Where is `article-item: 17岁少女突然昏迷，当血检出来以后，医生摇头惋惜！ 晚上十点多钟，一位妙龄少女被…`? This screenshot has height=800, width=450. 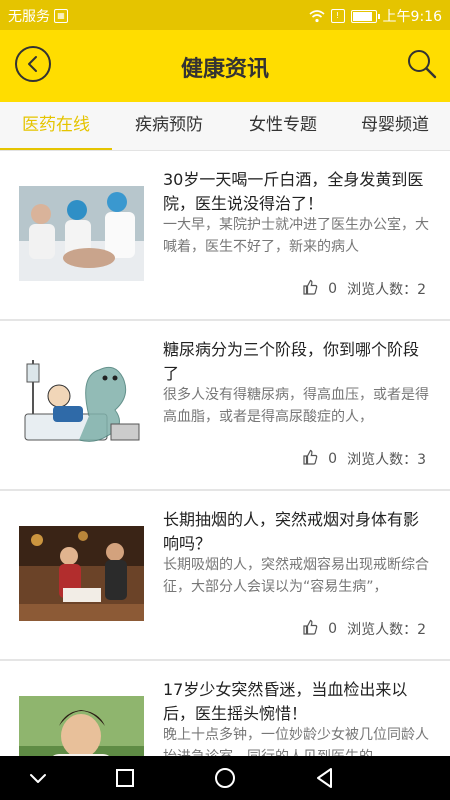
article-item: 17岁少女突然昏迷，当血检出来以后，医生摇头惋惜！ 晚上十点多钟，一位妙龄少女被… is located at coordinates (225, 708).